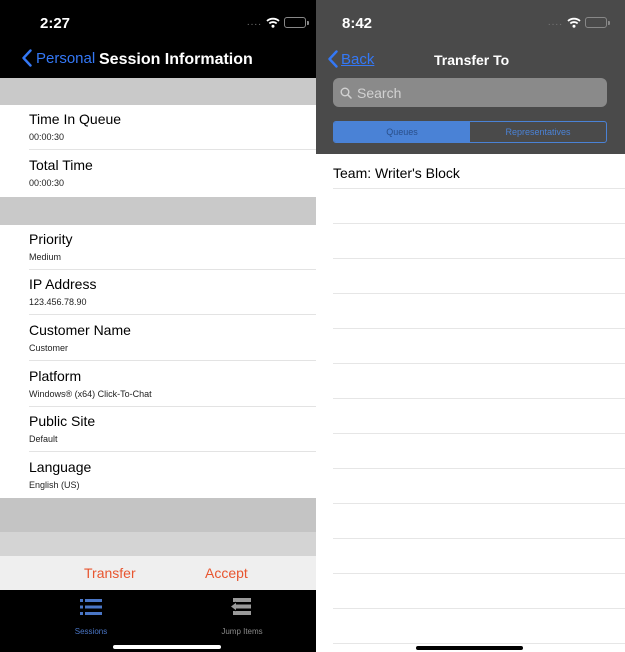 This screenshot has width=625, height=652. I want to click on back-button: Back, so click(351, 59).